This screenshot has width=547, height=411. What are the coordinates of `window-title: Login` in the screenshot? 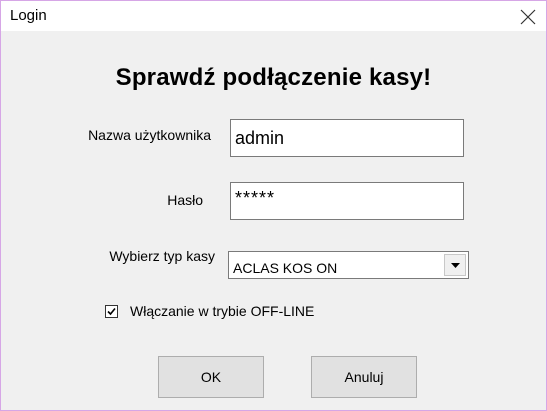 It's located at (28, 15).